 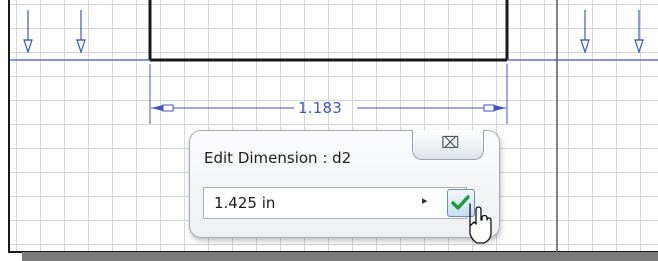 I want to click on arrow-right-icon: ▸, so click(x=425, y=200).